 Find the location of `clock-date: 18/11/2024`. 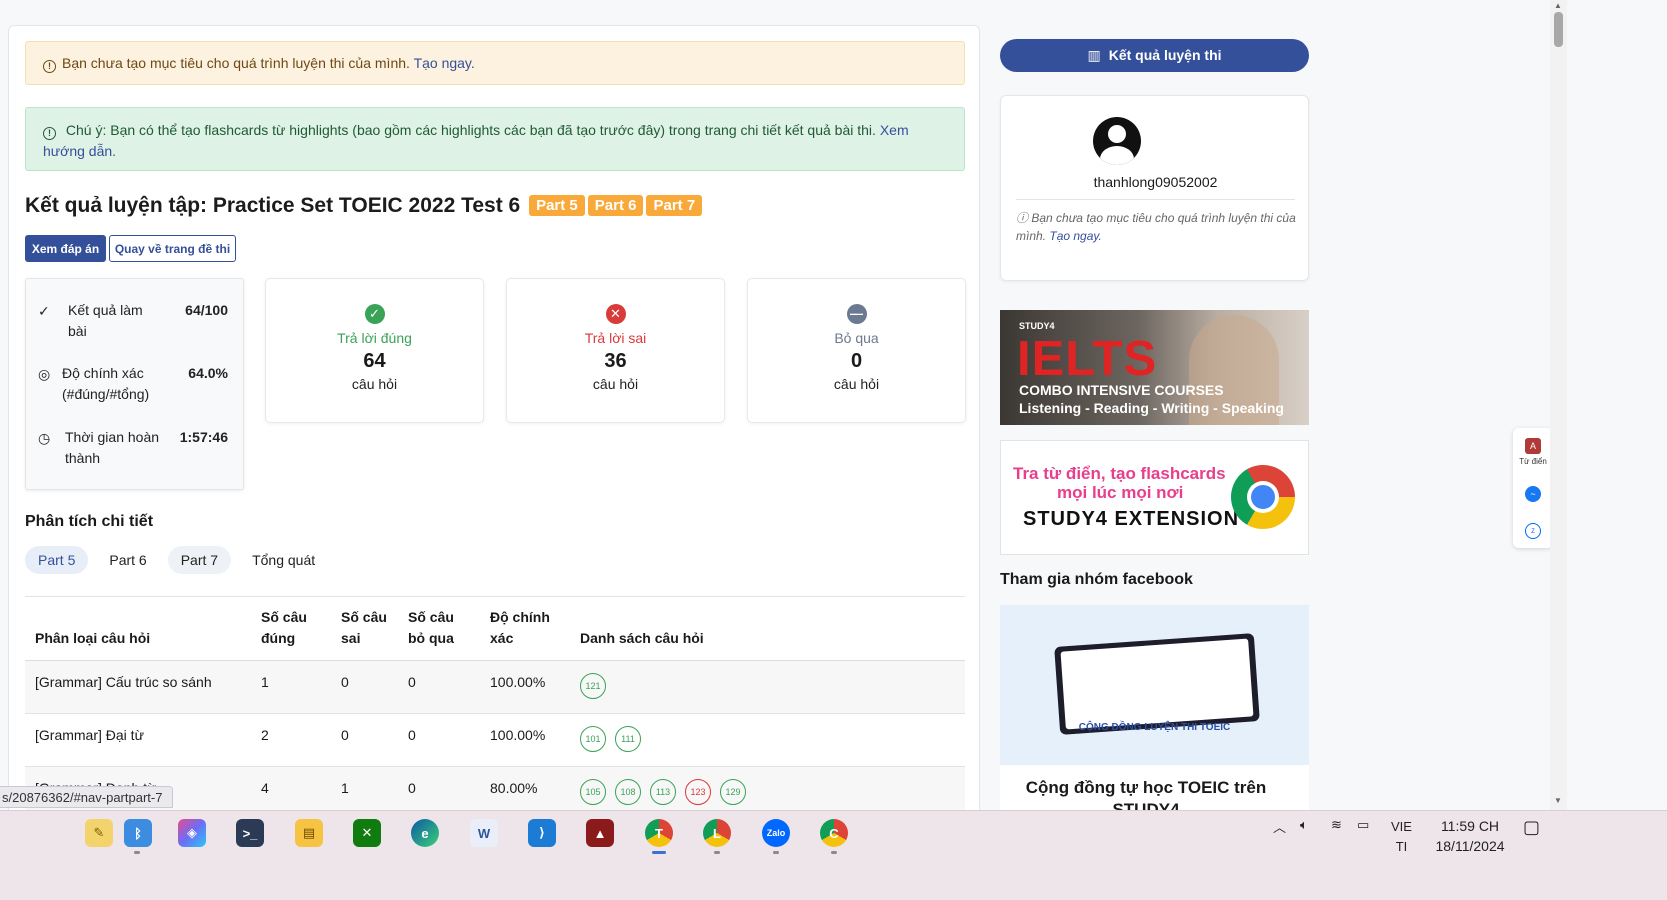

clock-date: 18/11/2024 is located at coordinates (1470, 846).